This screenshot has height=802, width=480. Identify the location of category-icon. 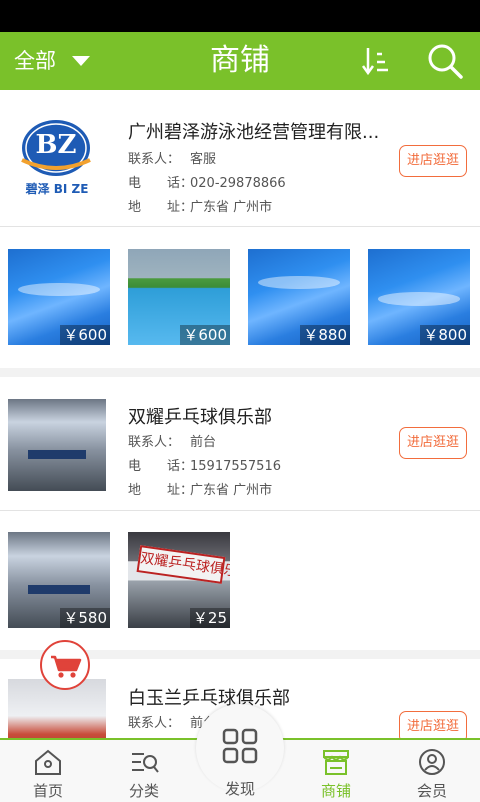
(145, 763).